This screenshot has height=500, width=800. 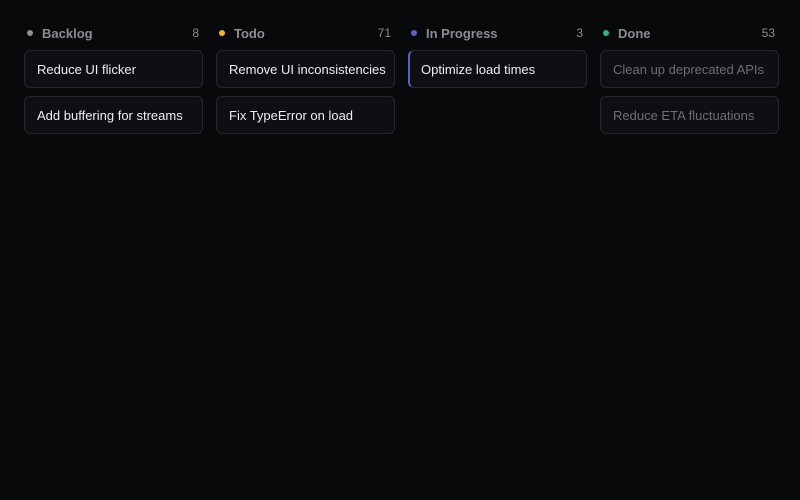 What do you see at coordinates (195, 33) in the screenshot?
I see `column-count: 8` at bounding box center [195, 33].